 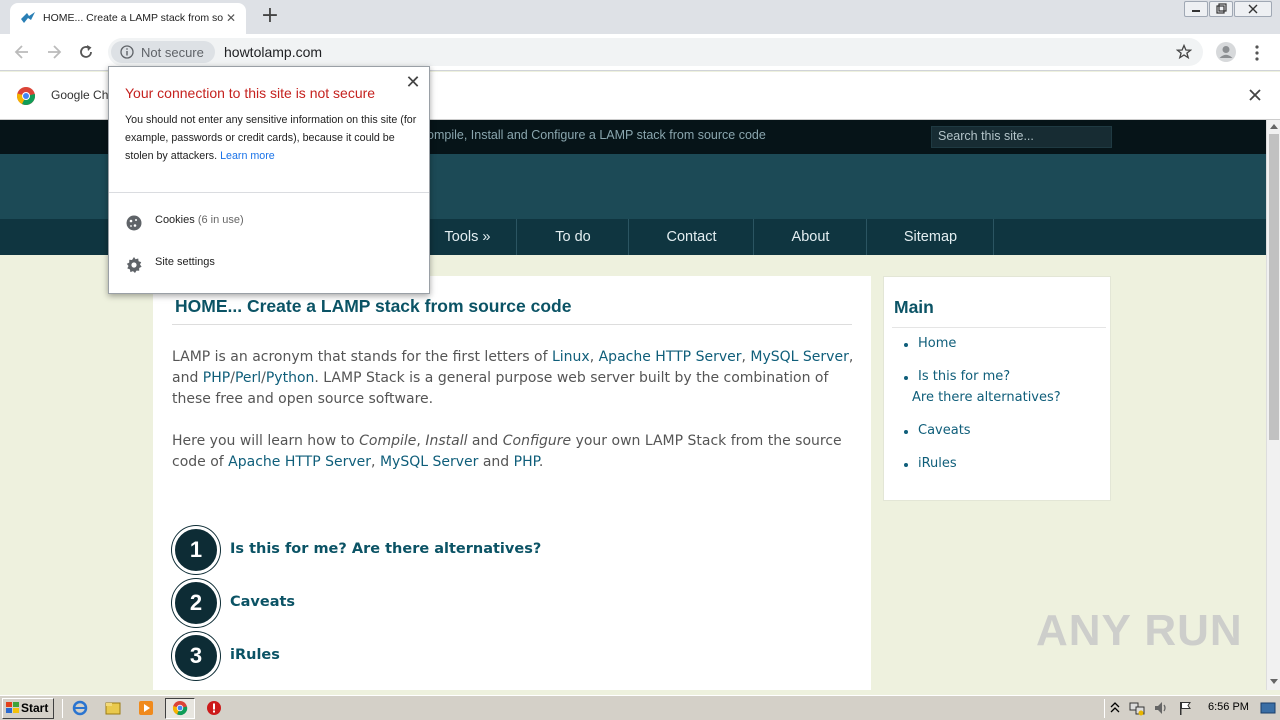 What do you see at coordinates (422, 656) in the screenshot?
I see `step-item: 3 iRules` at bounding box center [422, 656].